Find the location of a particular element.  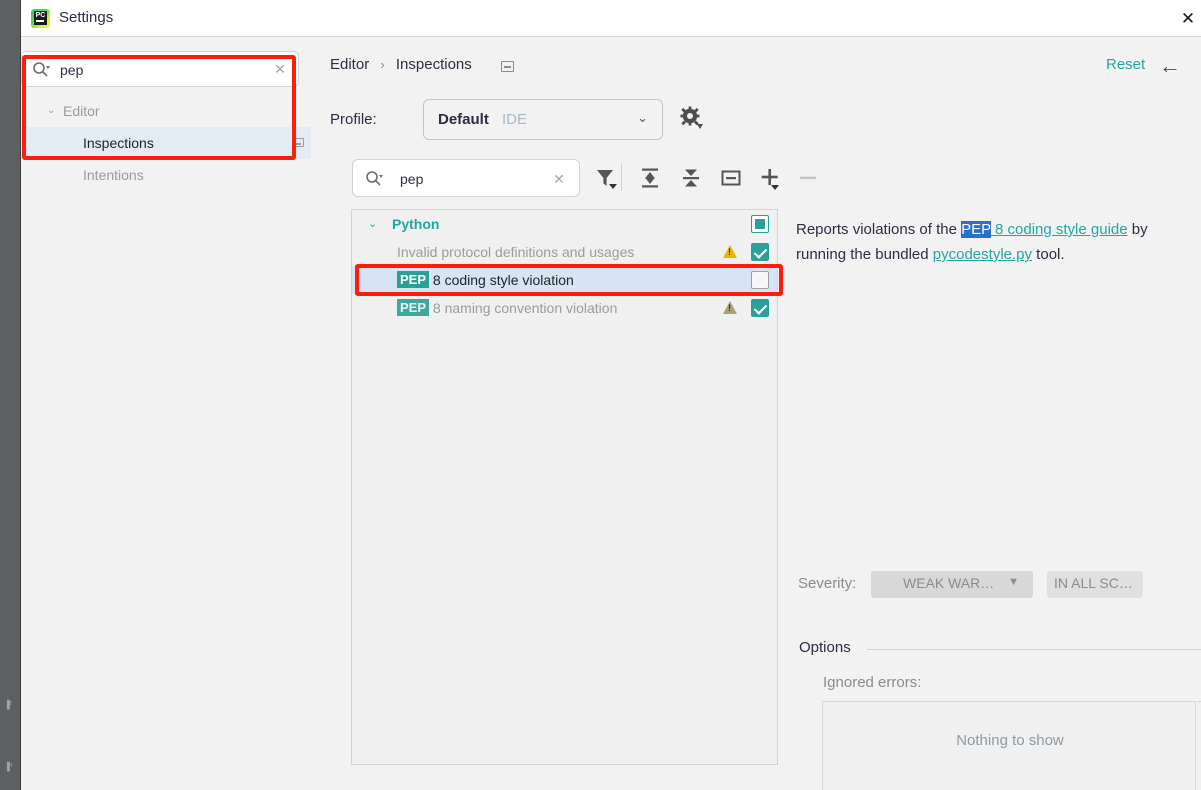

severity-dropdown: WEAK WAR… ▼ is located at coordinates (952, 584).